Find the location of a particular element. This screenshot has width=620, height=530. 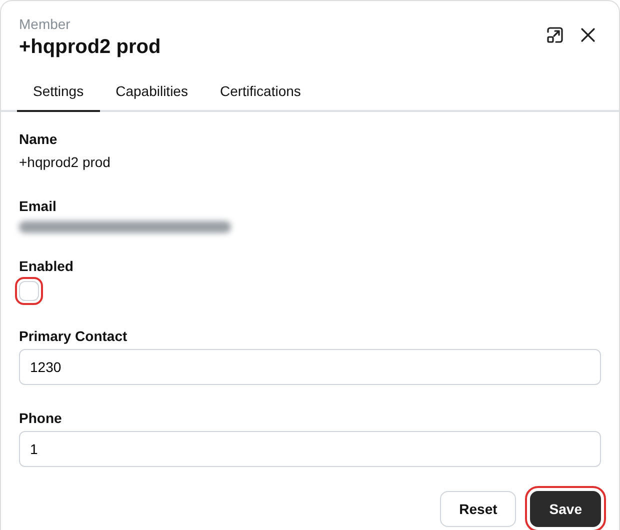

field-value: +hqprod2 prod is located at coordinates (65, 162).